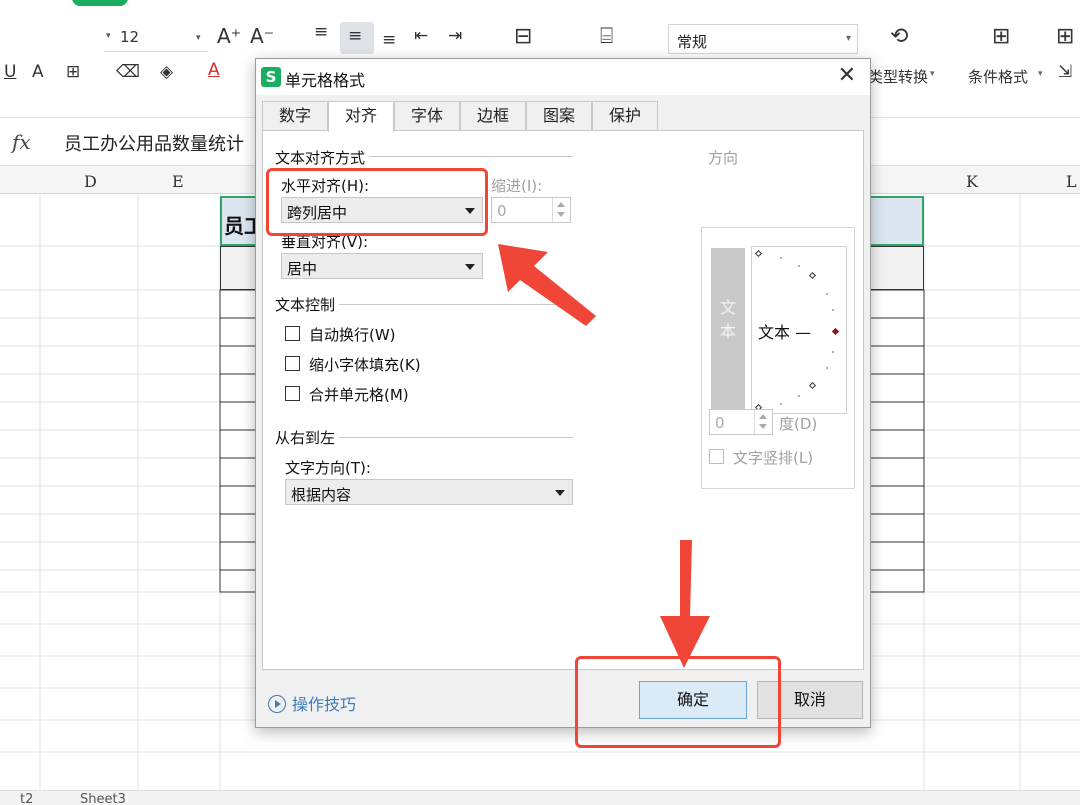 This screenshot has width=1080, height=805. What do you see at coordinates (563, 77) in the screenshot?
I see `dialog-title-bar: S 单元格格式 ✕` at bounding box center [563, 77].